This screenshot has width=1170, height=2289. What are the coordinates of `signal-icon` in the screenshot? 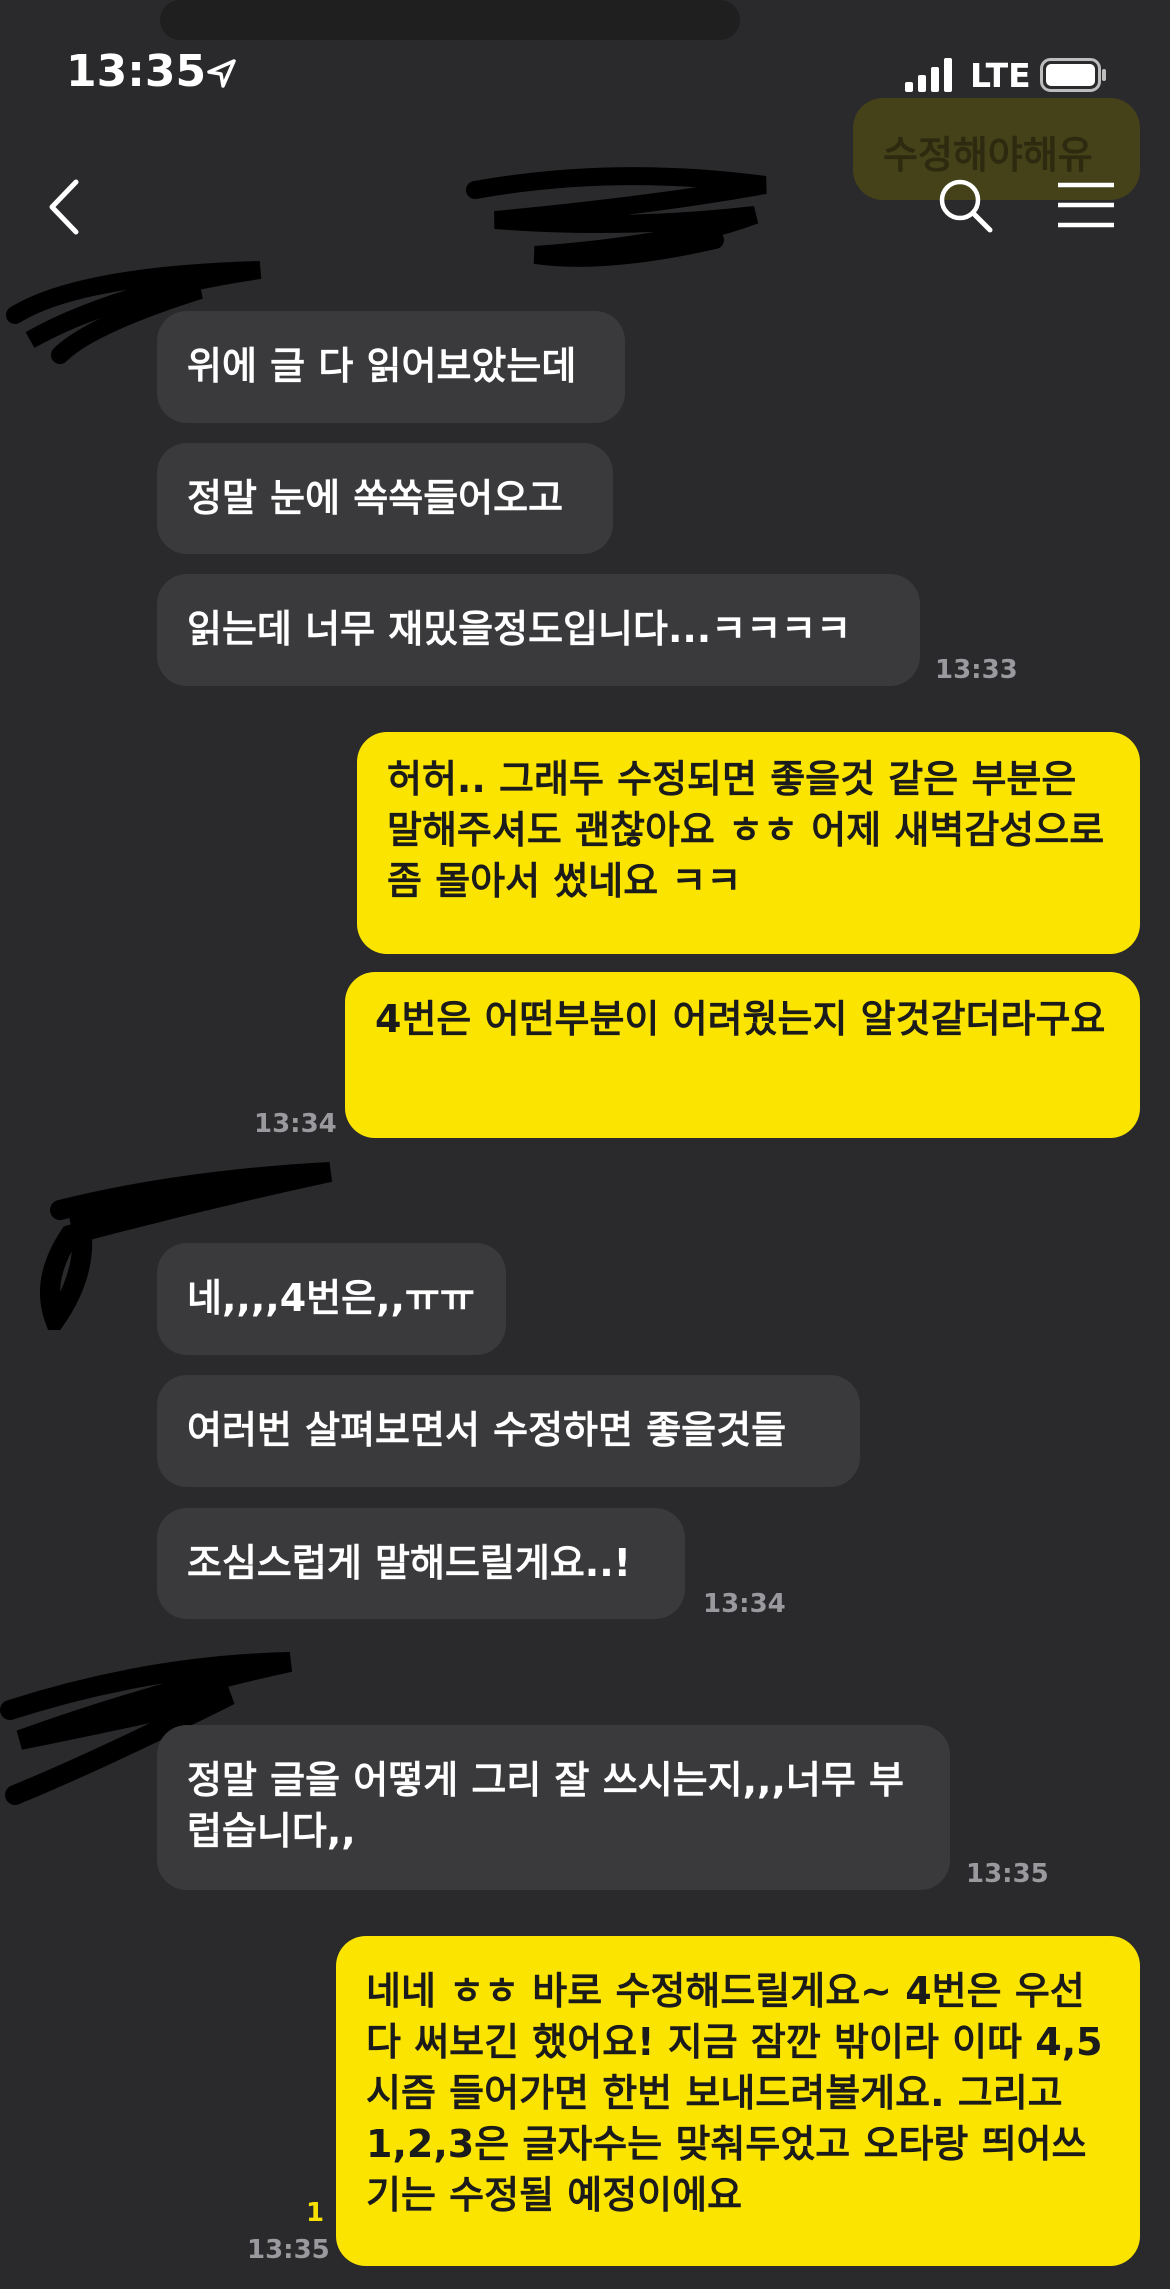 It's located at (928, 75).